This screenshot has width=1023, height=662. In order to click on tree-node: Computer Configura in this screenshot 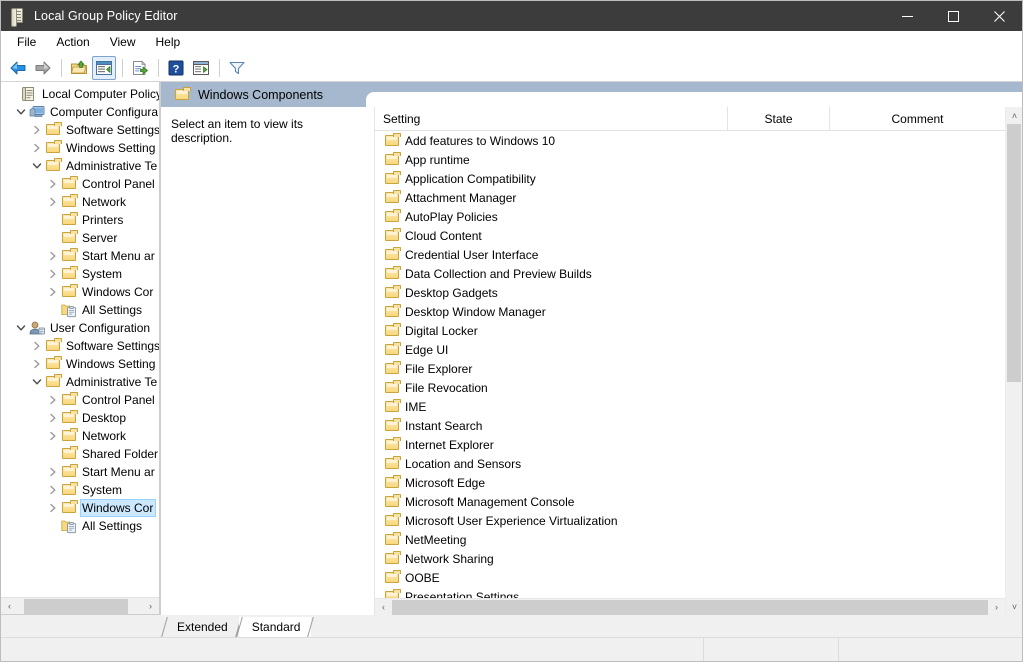, I will do `click(80, 112)`.